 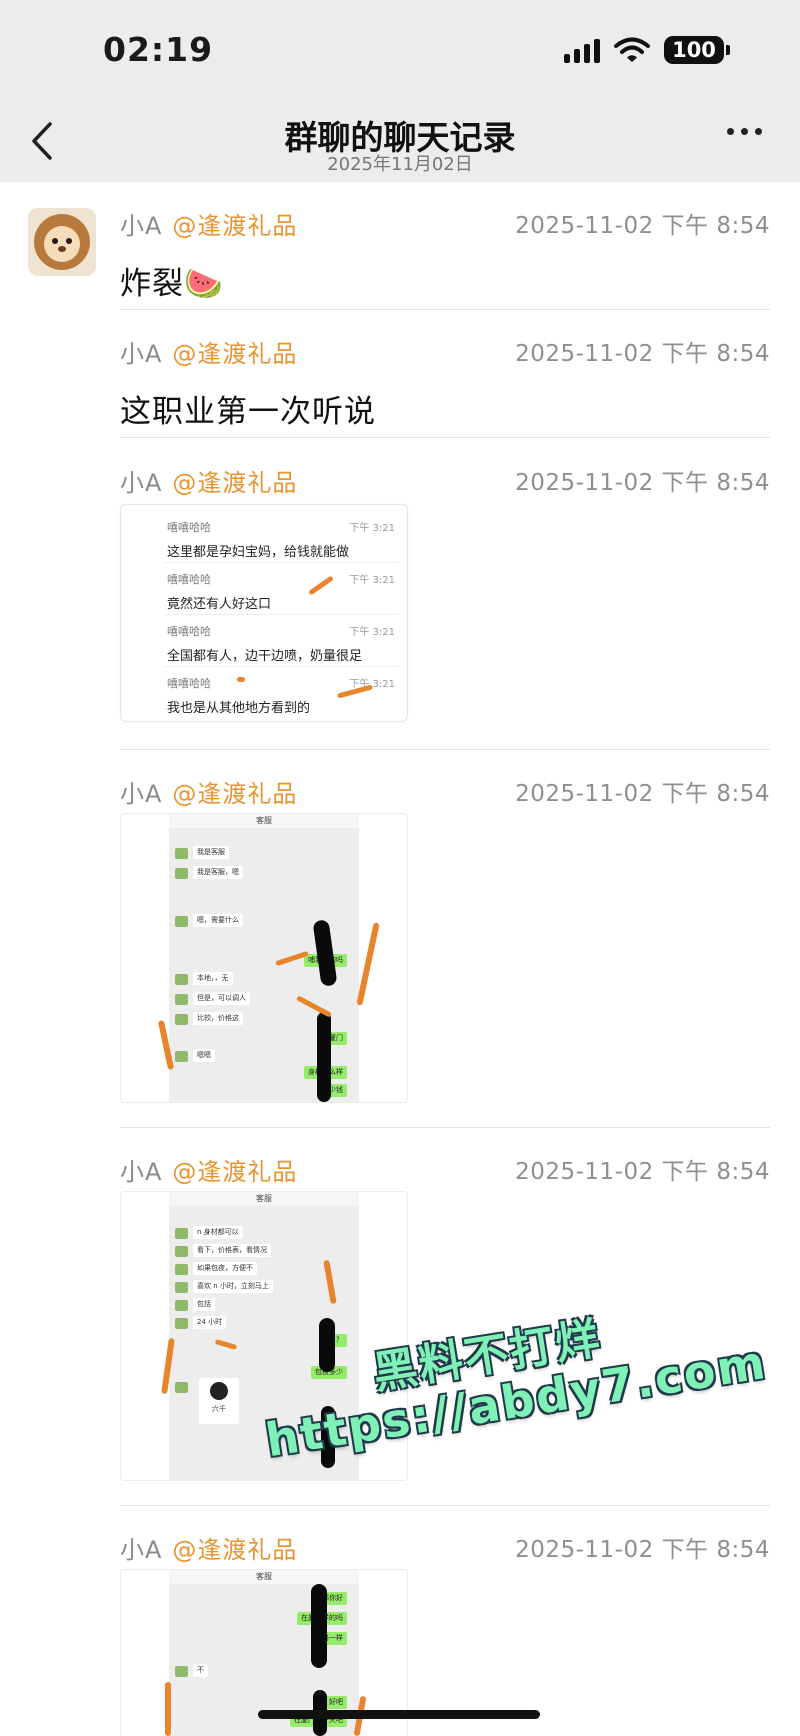 What do you see at coordinates (632, 49) in the screenshot?
I see `wifi-icon` at bounding box center [632, 49].